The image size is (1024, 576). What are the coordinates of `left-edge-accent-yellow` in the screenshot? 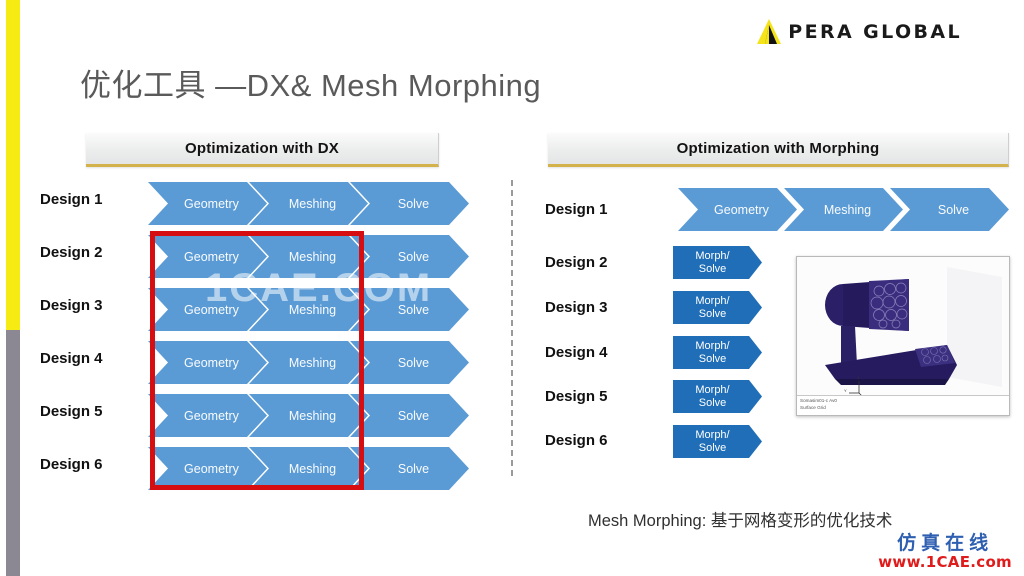 It's located at (13, 165).